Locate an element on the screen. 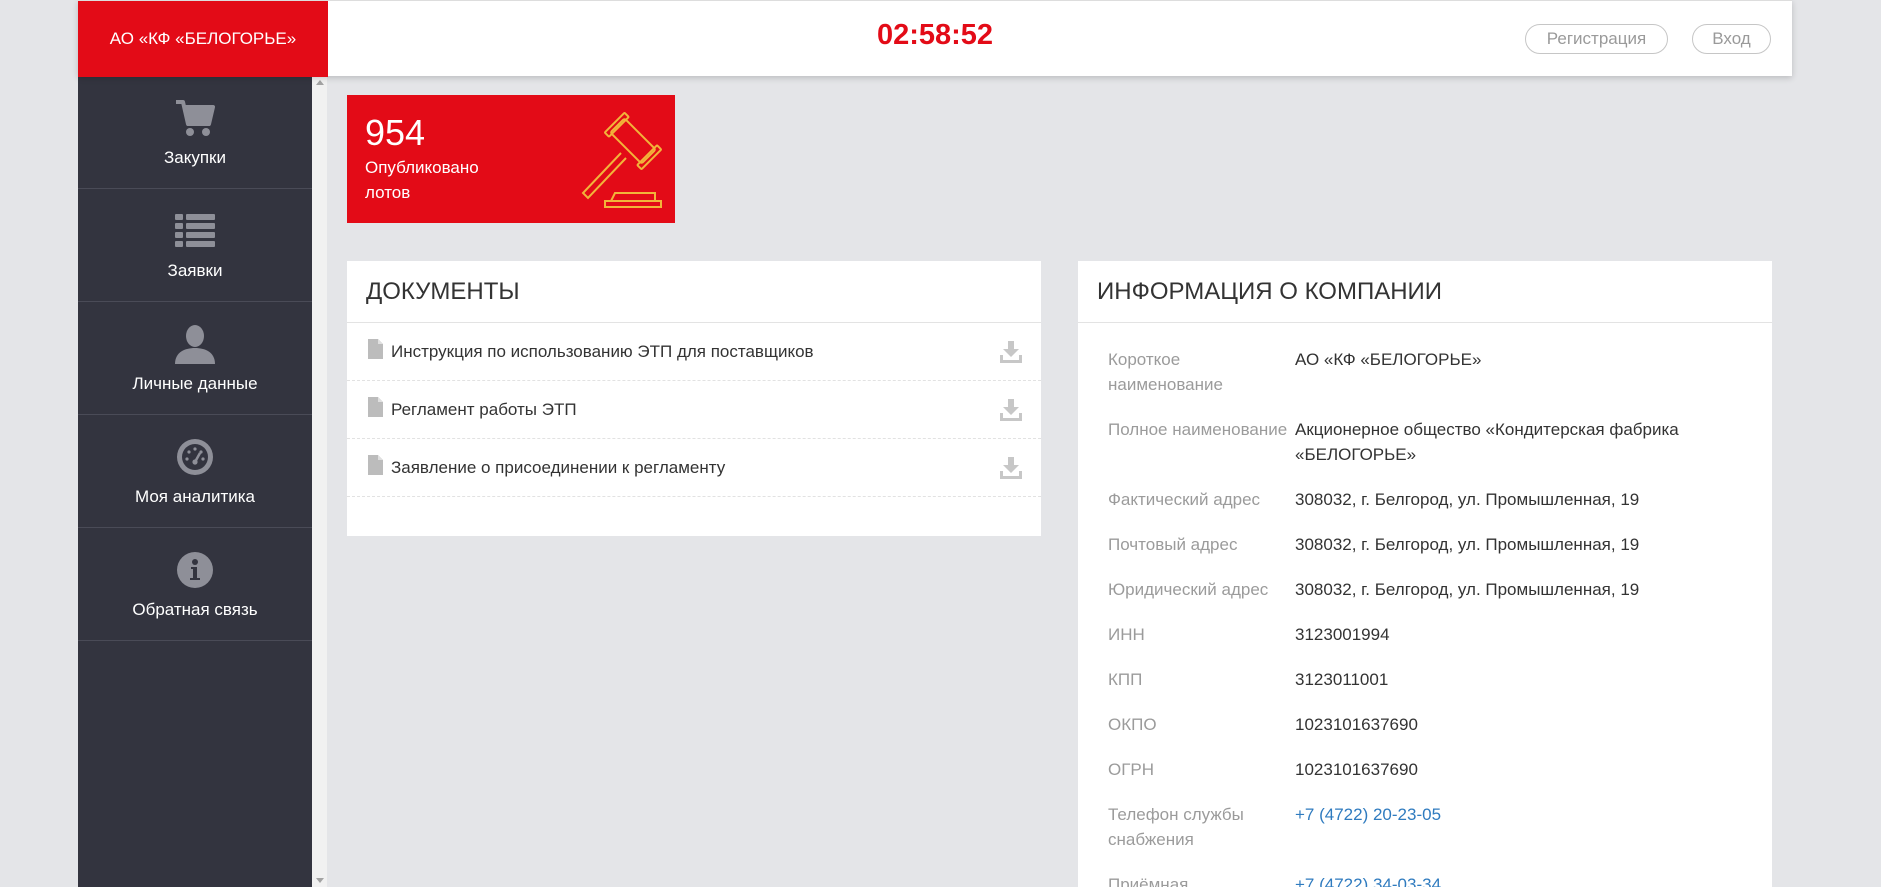  dashboard-icon is located at coordinates (195, 457).